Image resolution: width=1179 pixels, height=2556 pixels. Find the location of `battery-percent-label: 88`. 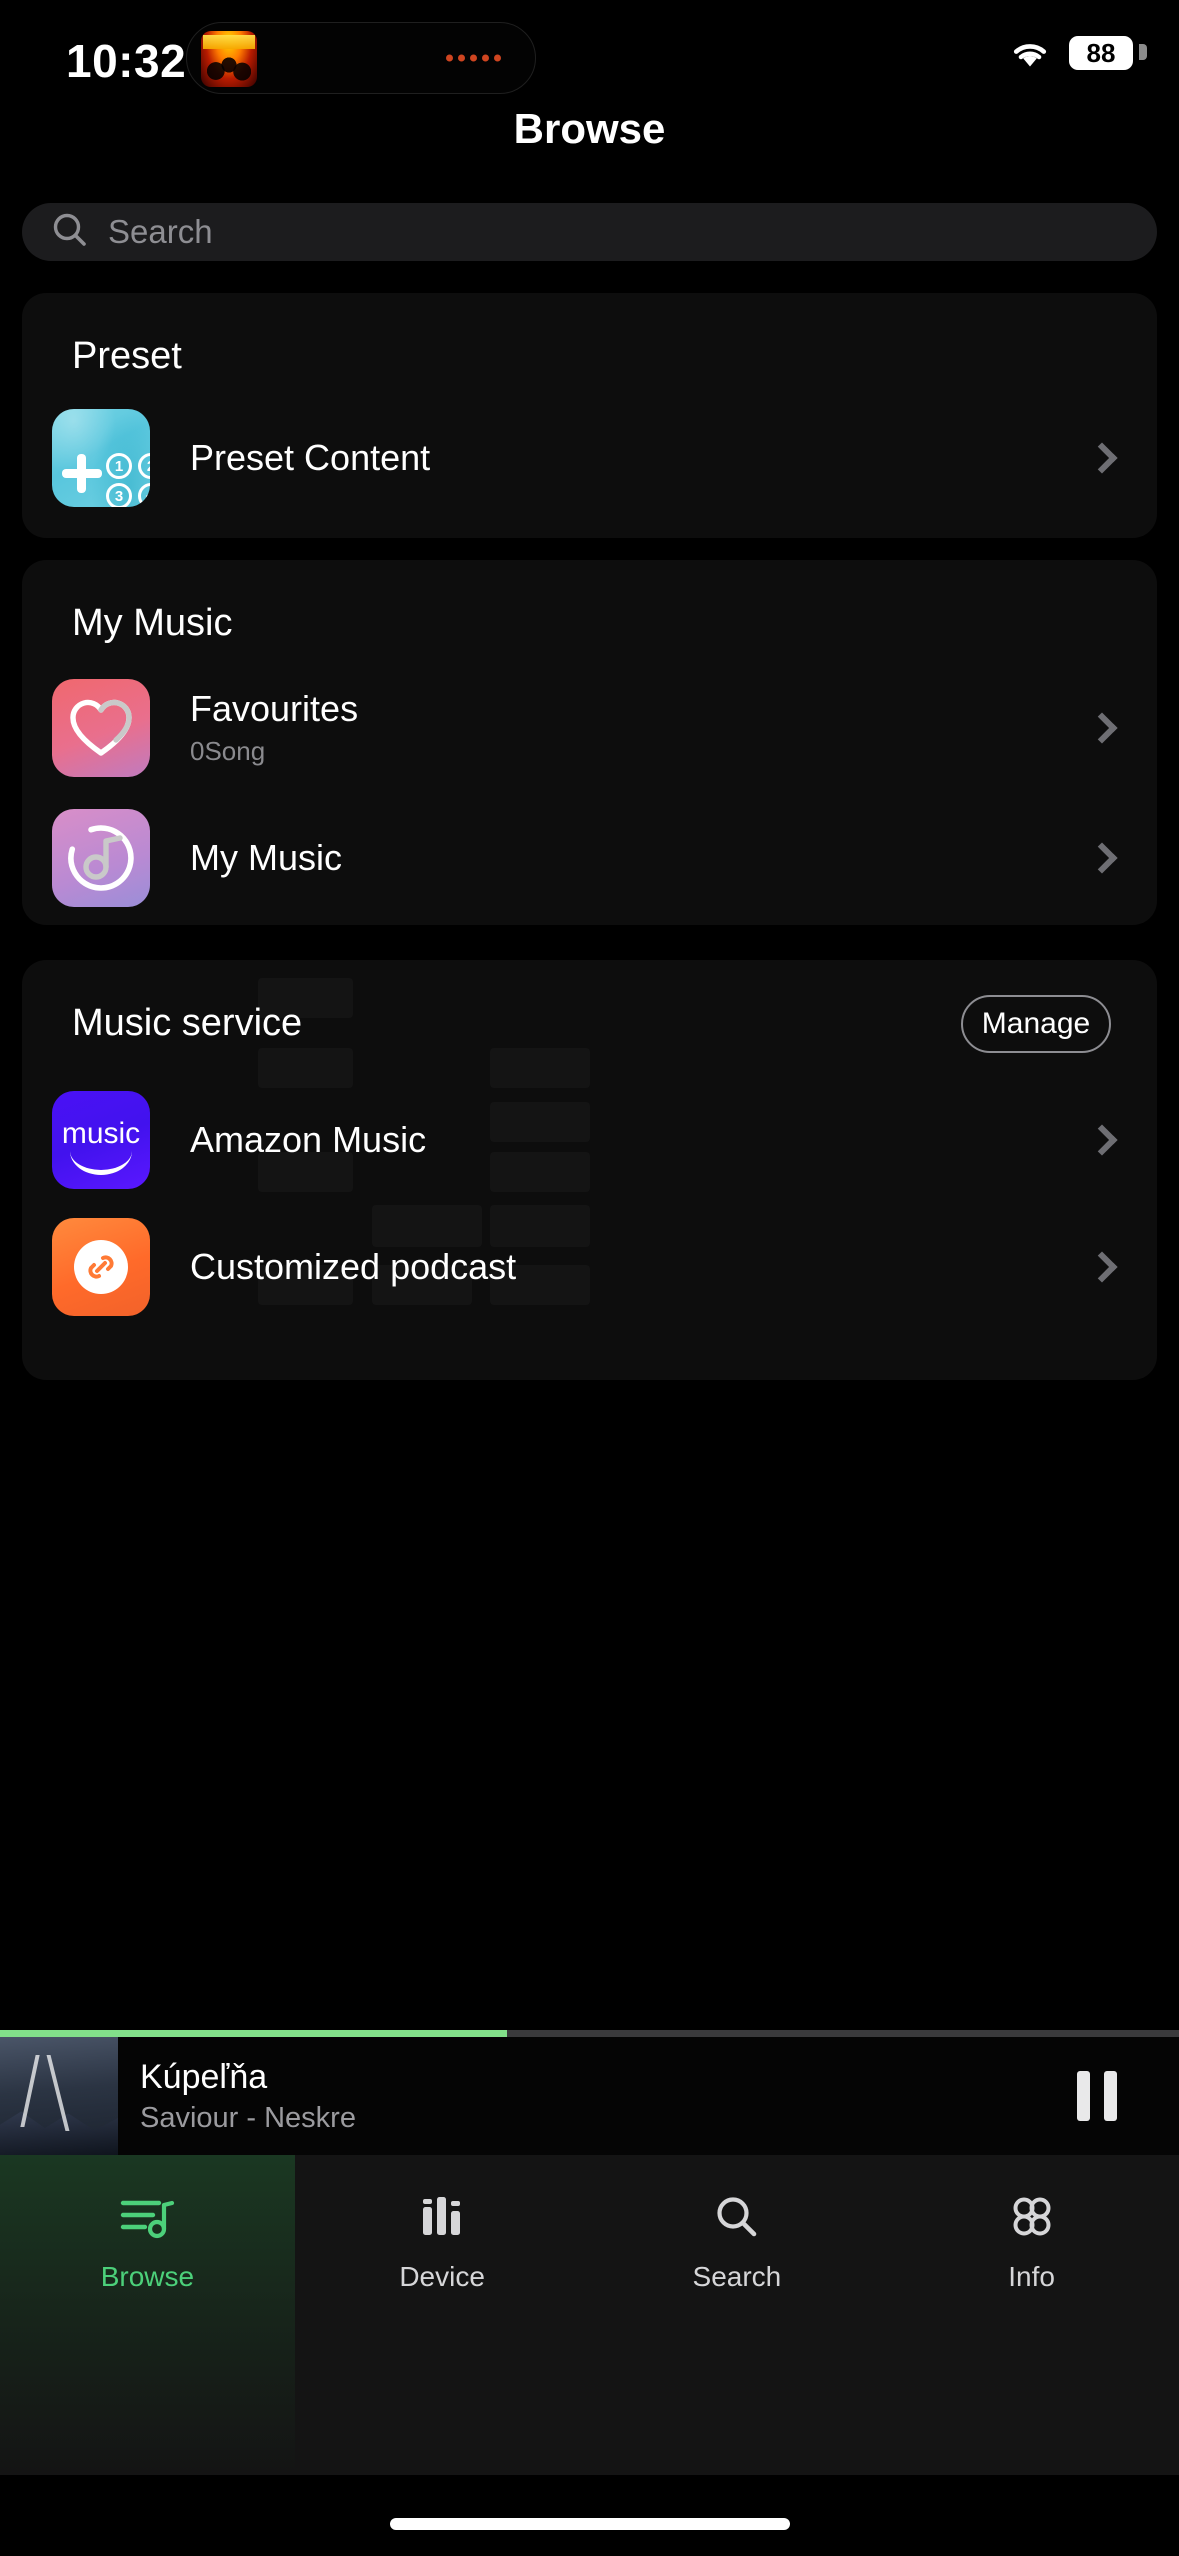

battery-percent-label: 88 is located at coordinates (1101, 52).